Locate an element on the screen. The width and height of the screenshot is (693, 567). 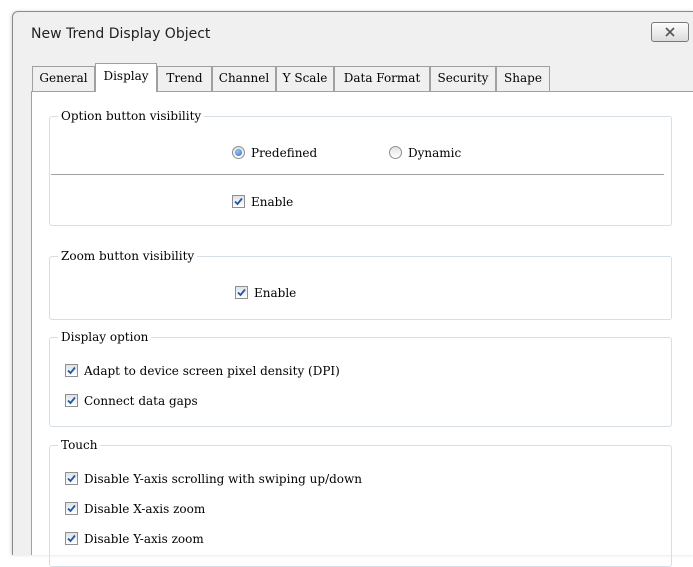
tab-y-scale: Y Scale is located at coordinates (305, 78).